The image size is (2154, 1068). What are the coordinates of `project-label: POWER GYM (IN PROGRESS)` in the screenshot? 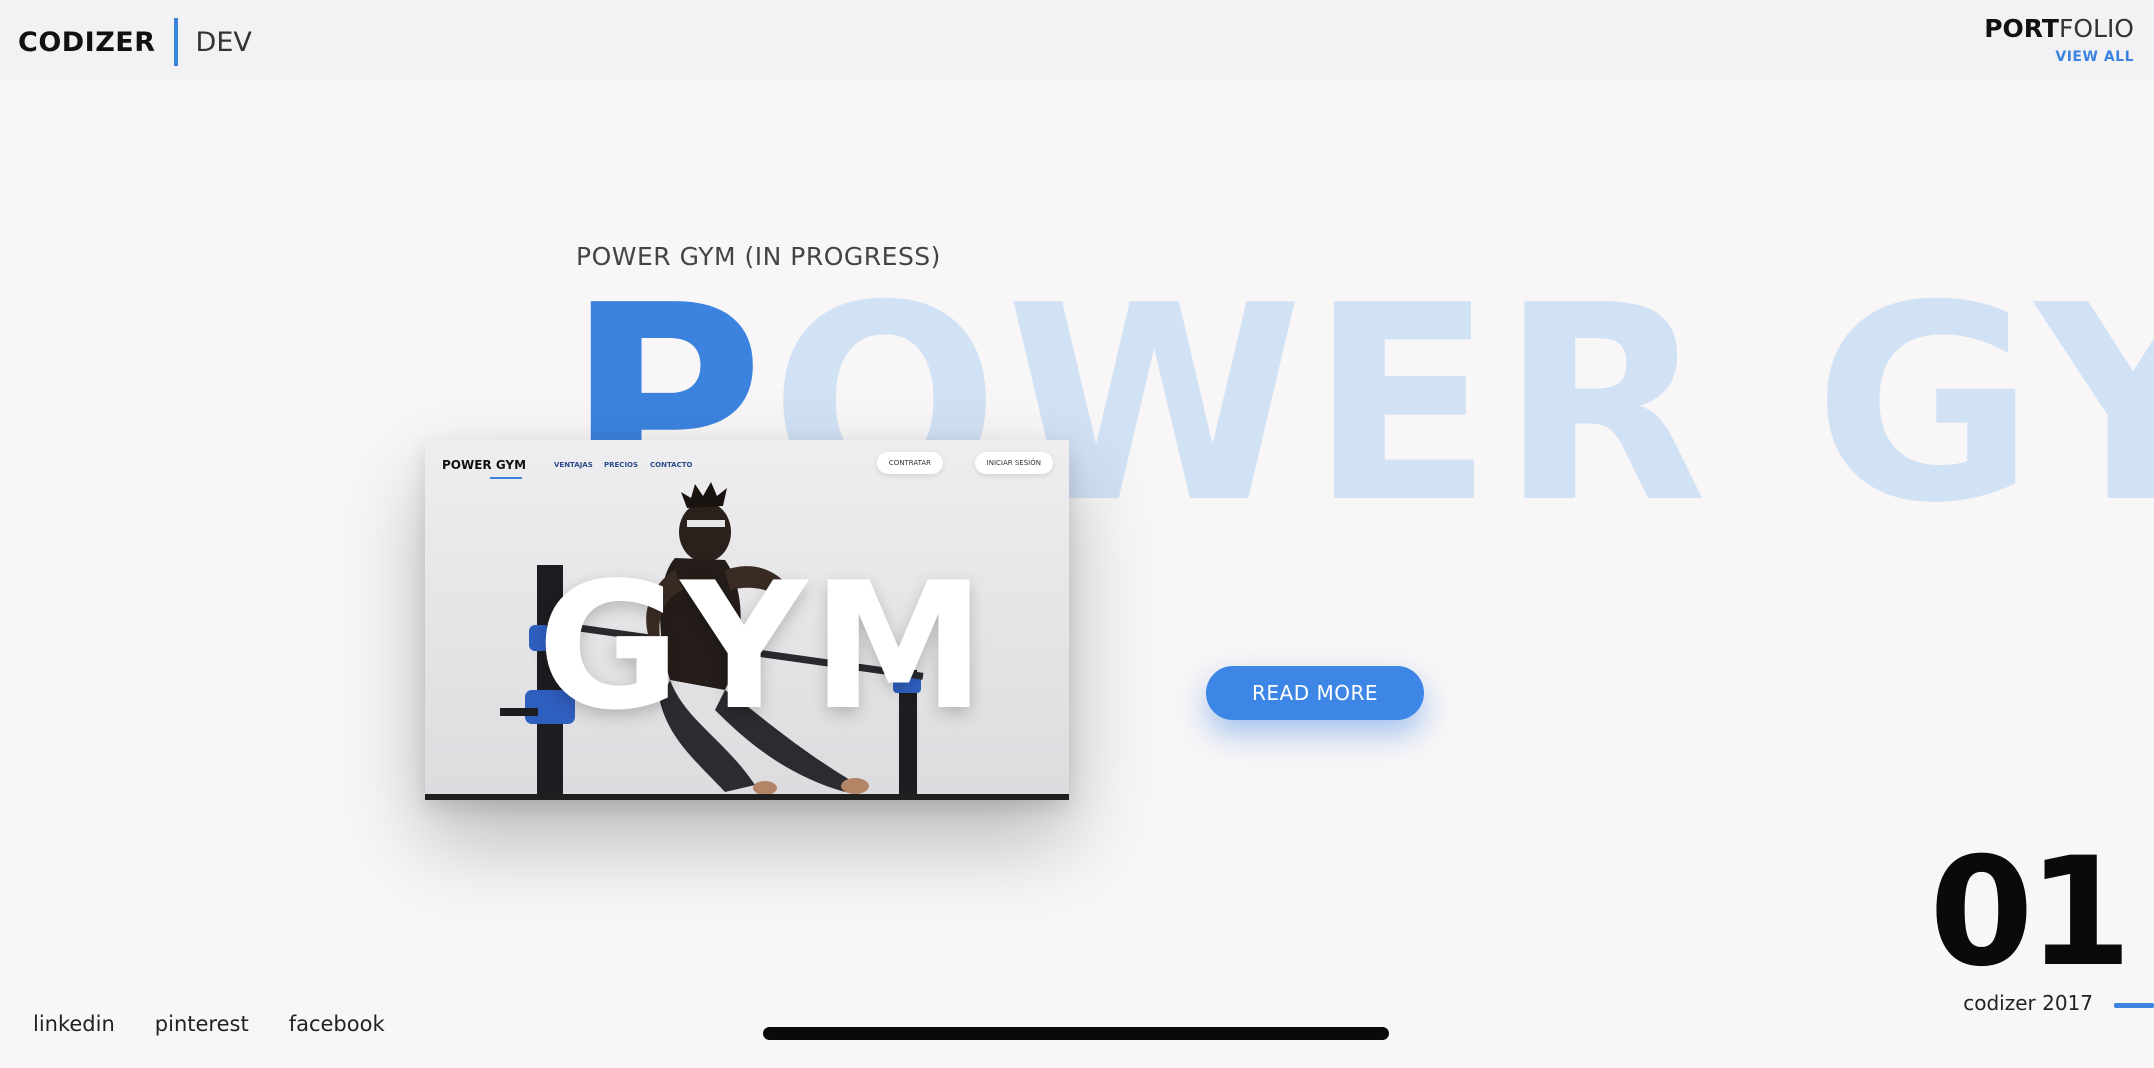 It's located at (758, 256).